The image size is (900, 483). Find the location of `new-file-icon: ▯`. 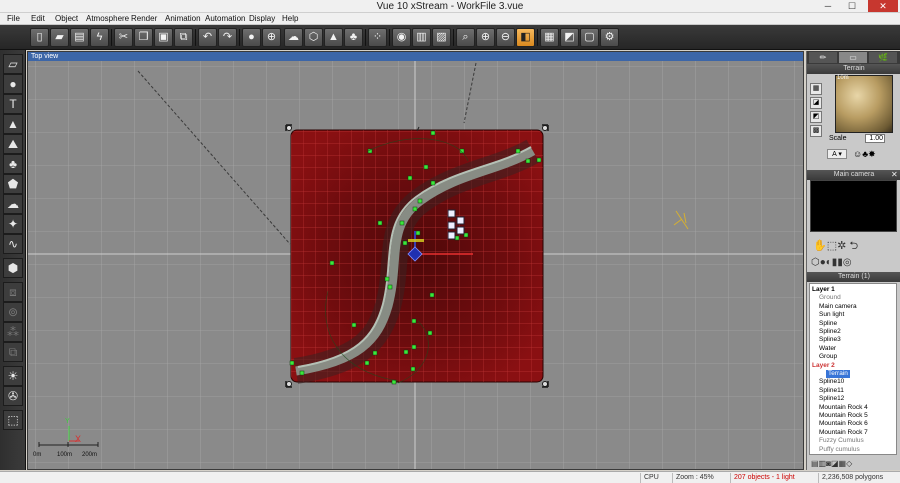

new-file-icon: ▯ is located at coordinates (39, 37).